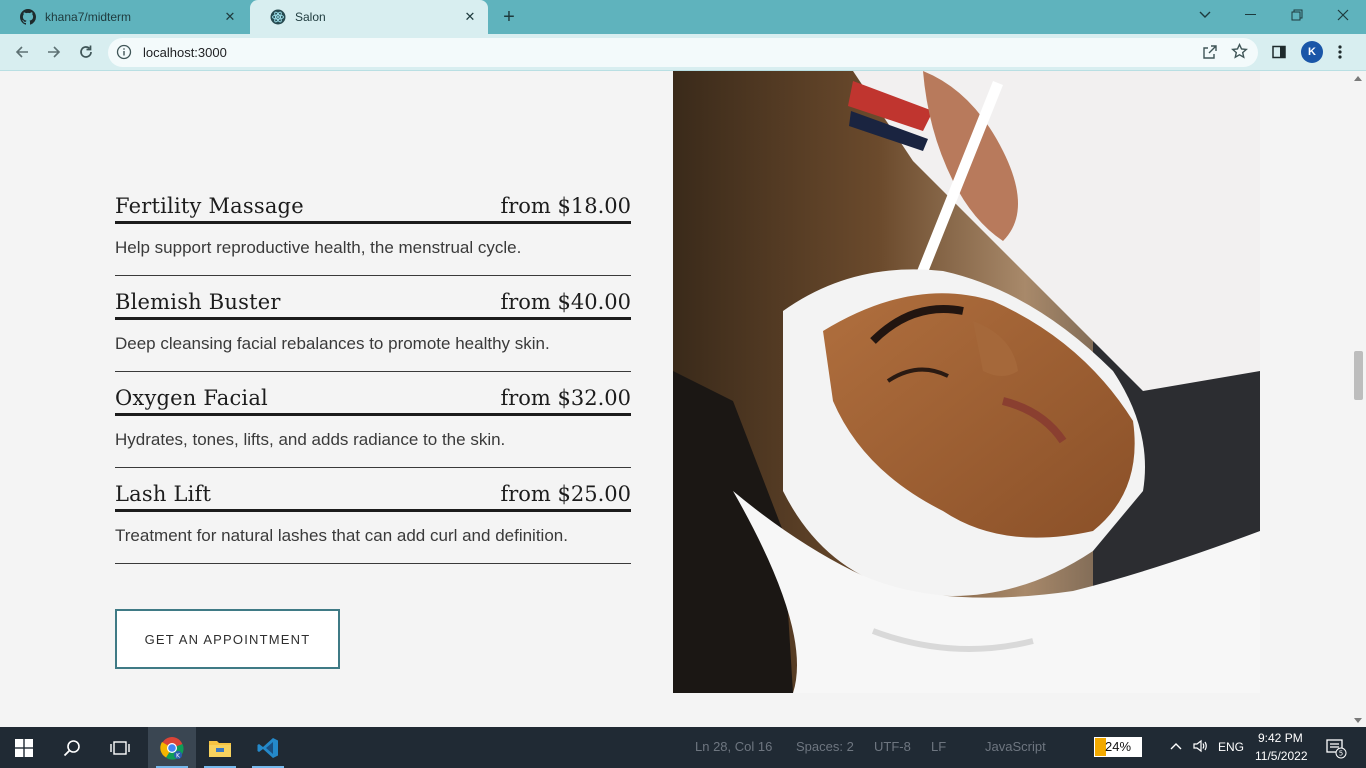 Image resolution: width=1366 pixels, height=768 pixels. I want to click on vscode-cursor-position: Ln 28, Col 16, so click(734, 746).